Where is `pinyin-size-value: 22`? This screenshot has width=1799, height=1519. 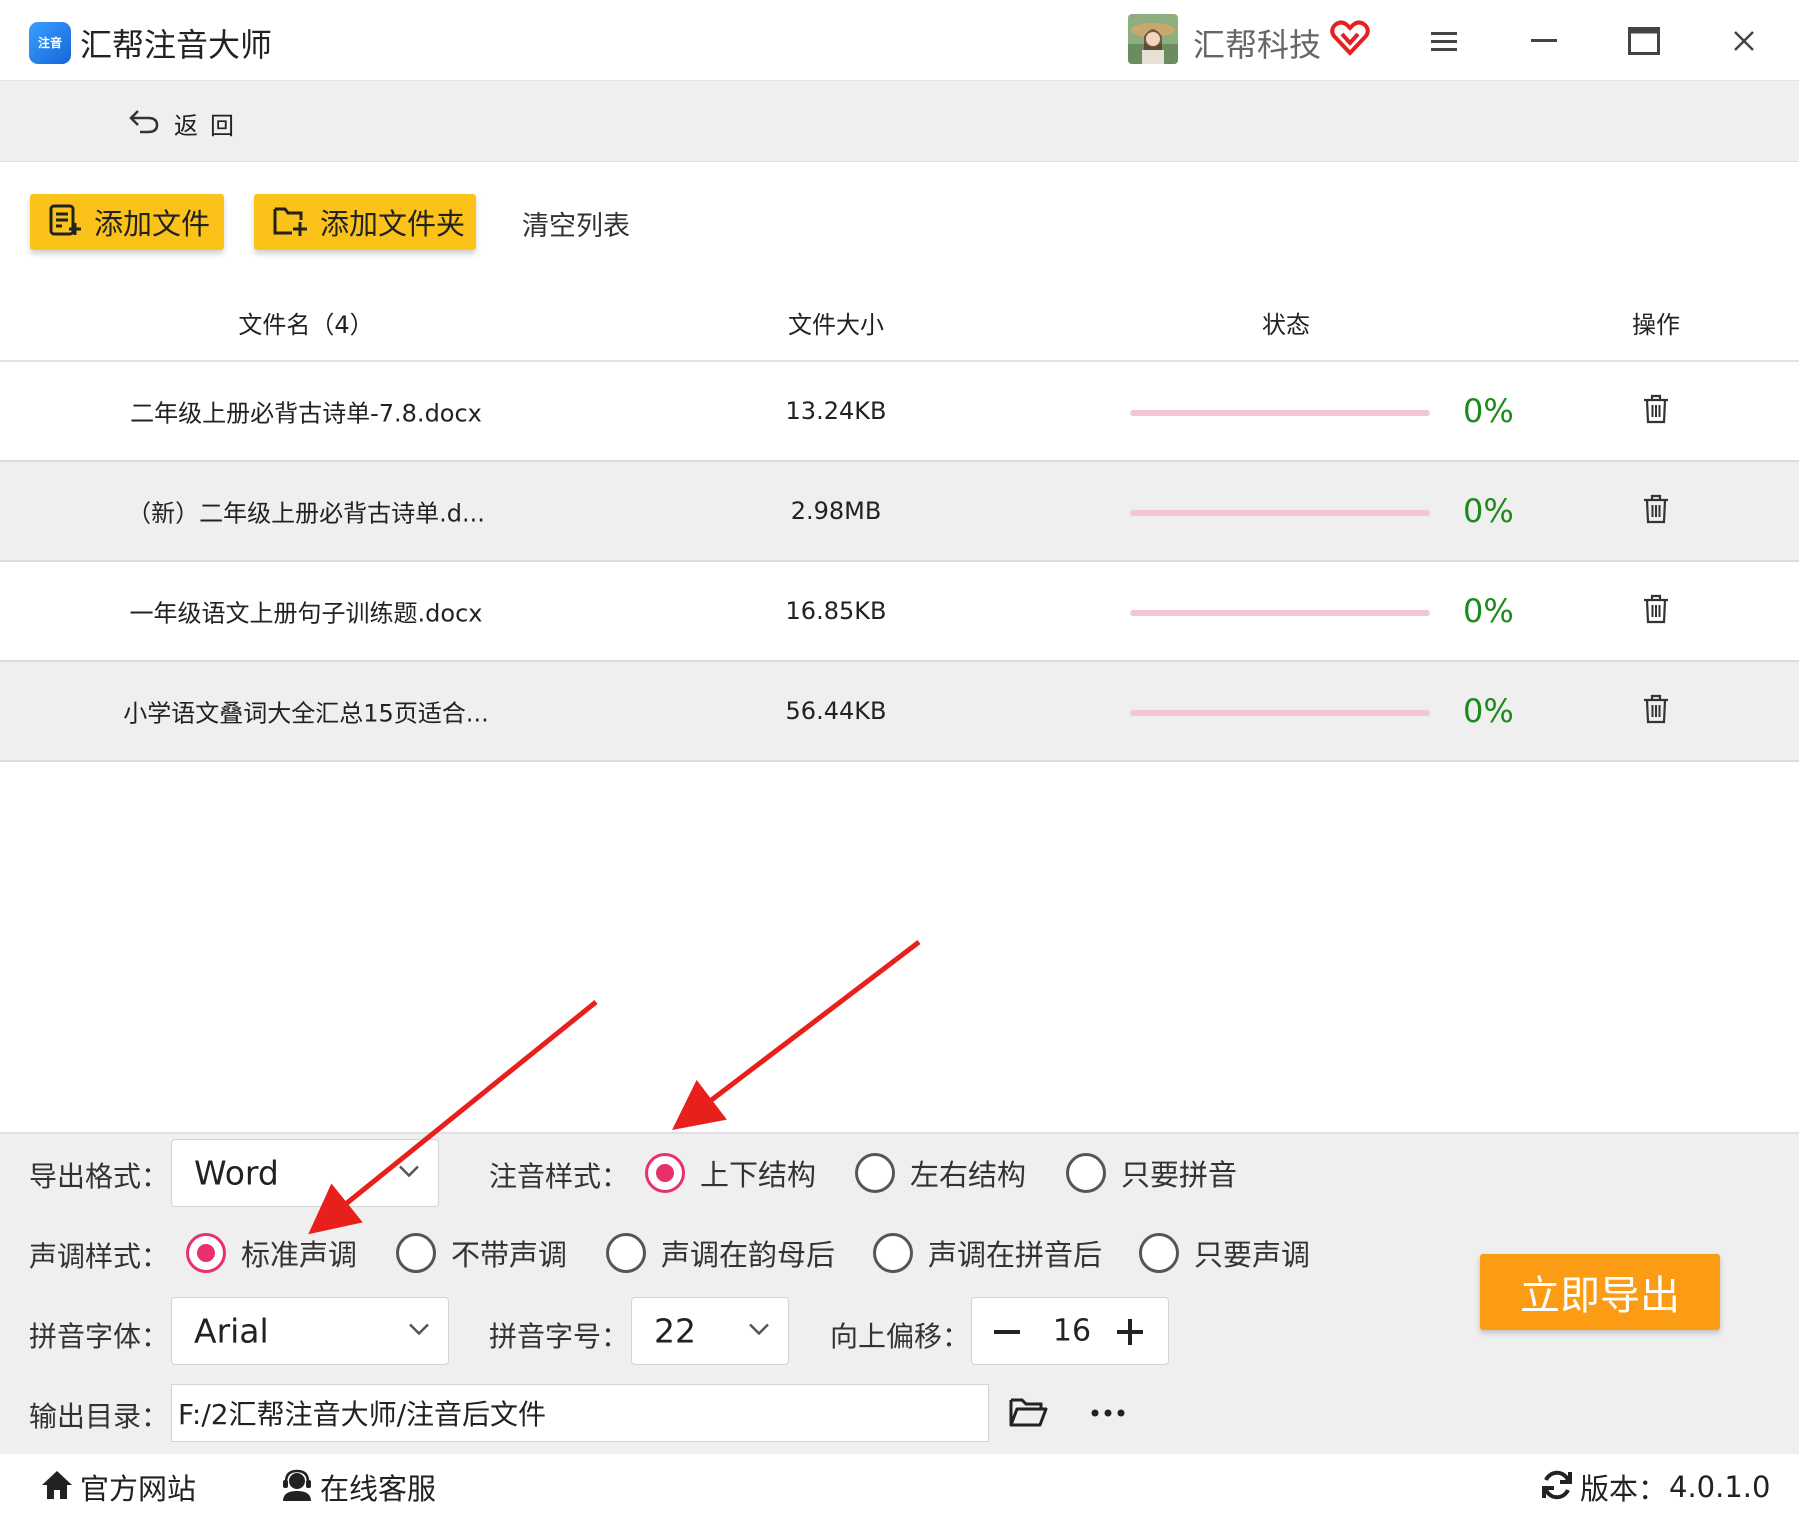
pinyin-size-value: 22 is located at coordinates (675, 1331).